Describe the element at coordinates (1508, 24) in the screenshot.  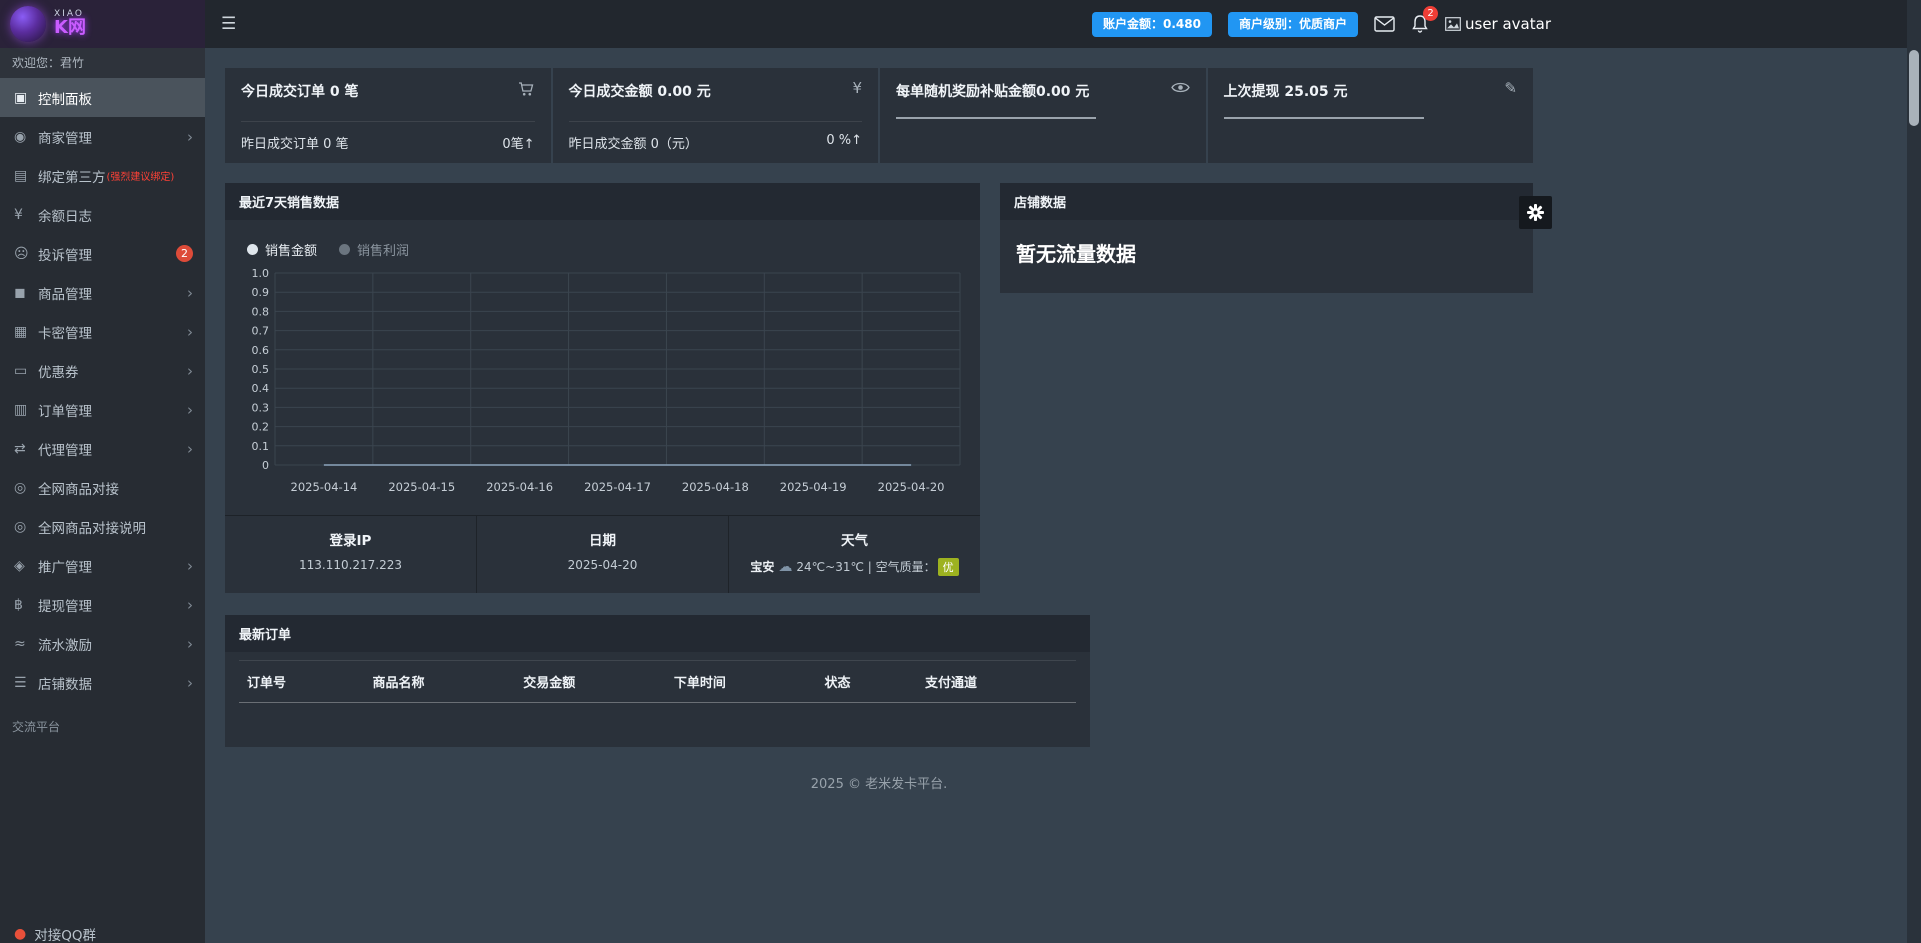
I see `avatar-alt-text: user avatar` at that location.